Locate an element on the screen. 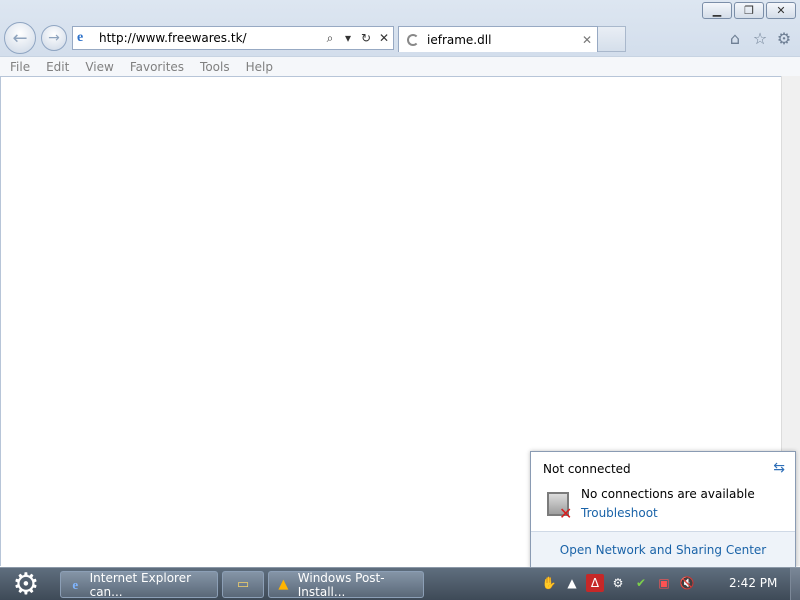 The height and width of the screenshot is (600, 800). arrow-right-icon: → is located at coordinates (54, 38).